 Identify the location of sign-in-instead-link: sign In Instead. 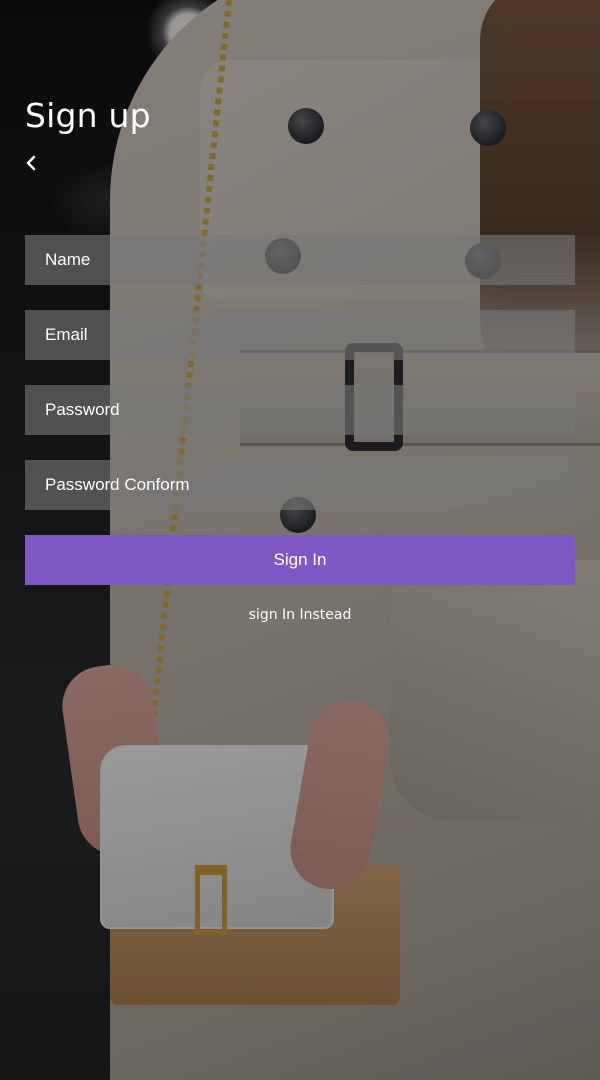
(300, 615).